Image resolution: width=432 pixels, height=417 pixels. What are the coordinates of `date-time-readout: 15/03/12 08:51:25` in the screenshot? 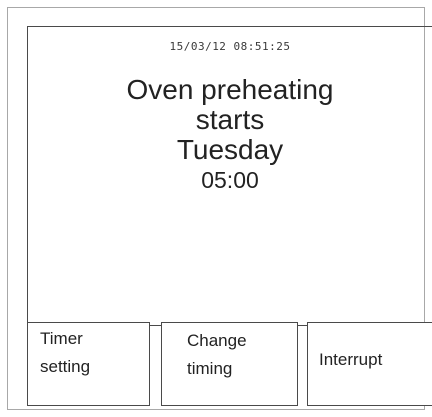 It's located at (230, 46).